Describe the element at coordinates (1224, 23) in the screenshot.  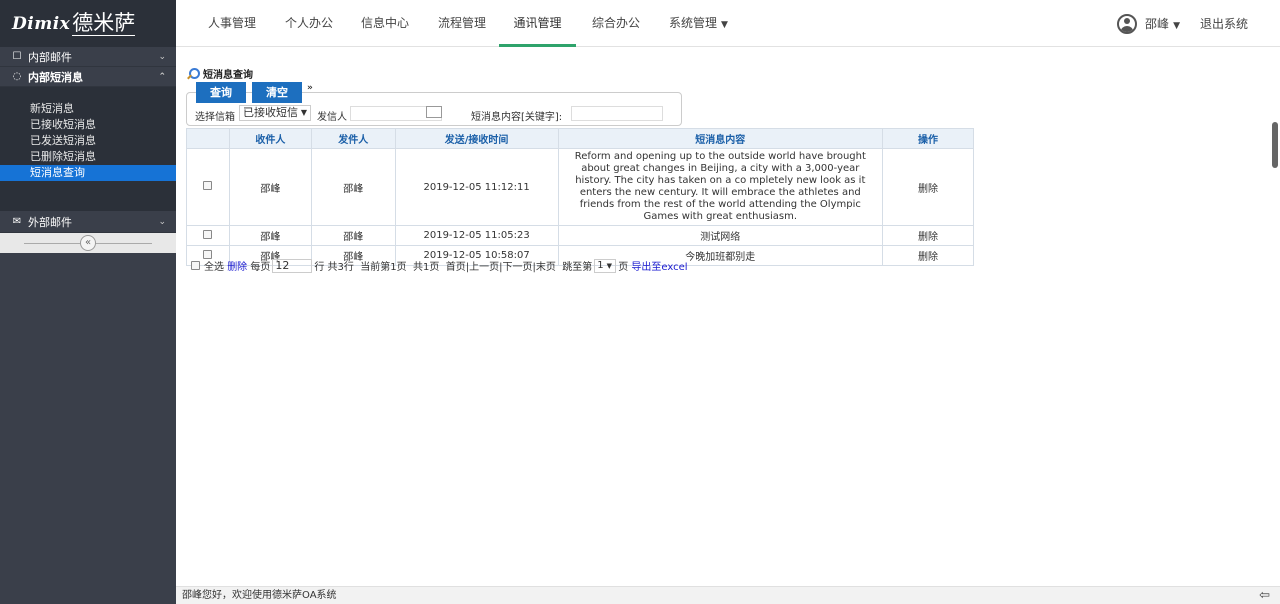
I see `logout-link: 退出系统` at that location.